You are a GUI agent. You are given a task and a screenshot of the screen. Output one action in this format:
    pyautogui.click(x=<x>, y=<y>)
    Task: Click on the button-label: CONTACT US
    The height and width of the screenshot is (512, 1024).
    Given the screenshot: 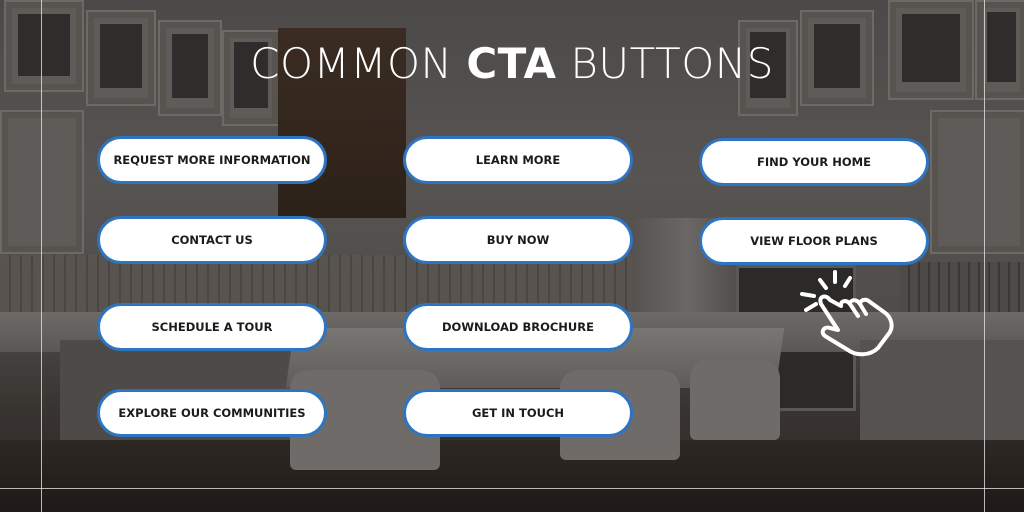 What is the action you would take?
    pyautogui.click(x=212, y=240)
    